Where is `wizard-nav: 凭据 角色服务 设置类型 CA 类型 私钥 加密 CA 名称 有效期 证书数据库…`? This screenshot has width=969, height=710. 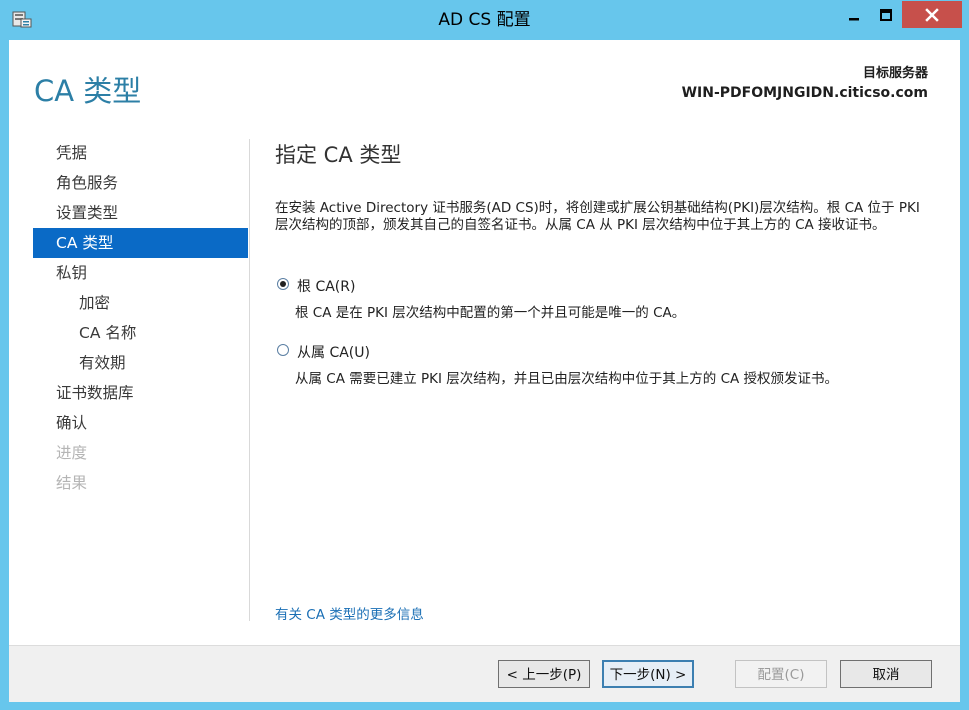
wizard-nav: 凭据 角色服务 设置类型 CA 类型 私钥 加密 CA 名称 有效期 证书数据库… is located at coordinates (140, 318).